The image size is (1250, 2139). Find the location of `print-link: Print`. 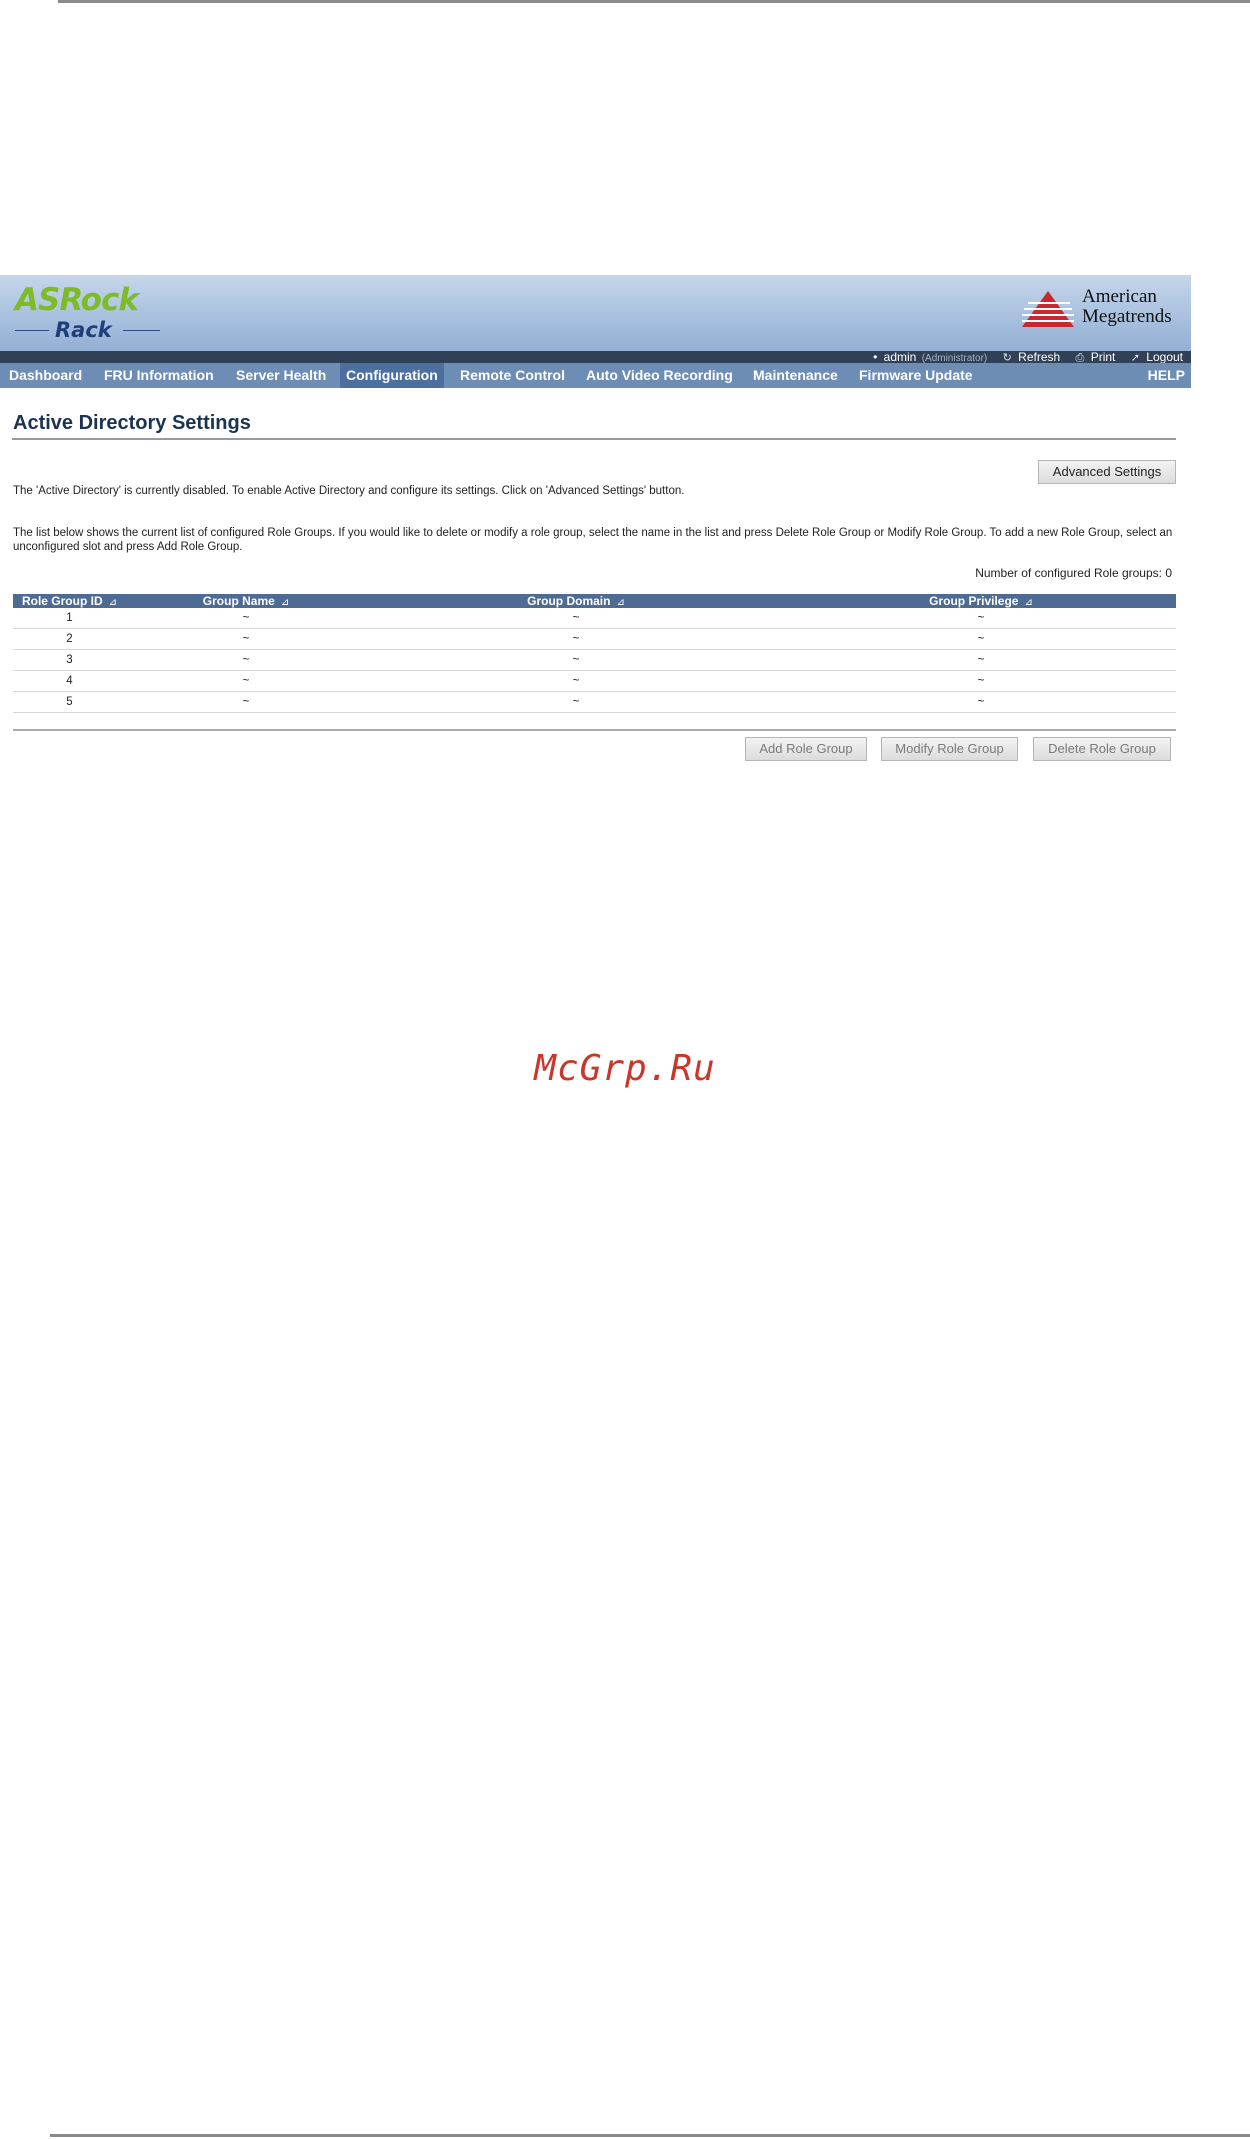

print-link: Print is located at coordinates (1103, 357).